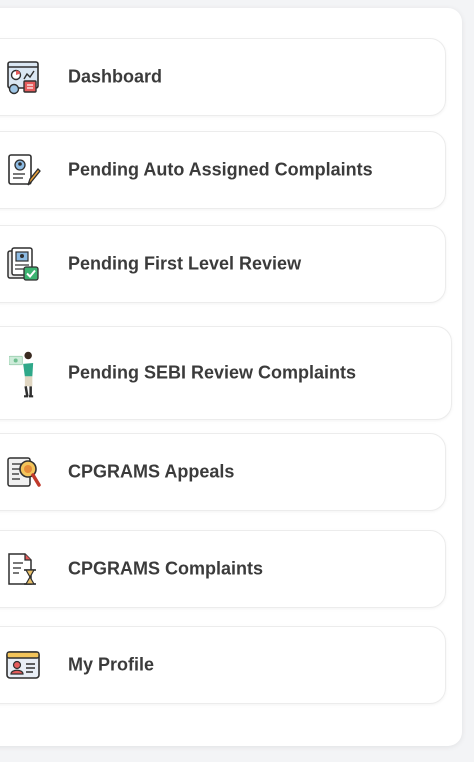 This screenshot has height=762, width=474. I want to click on menu-item-my-profile: My Profile, so click(223, 665).